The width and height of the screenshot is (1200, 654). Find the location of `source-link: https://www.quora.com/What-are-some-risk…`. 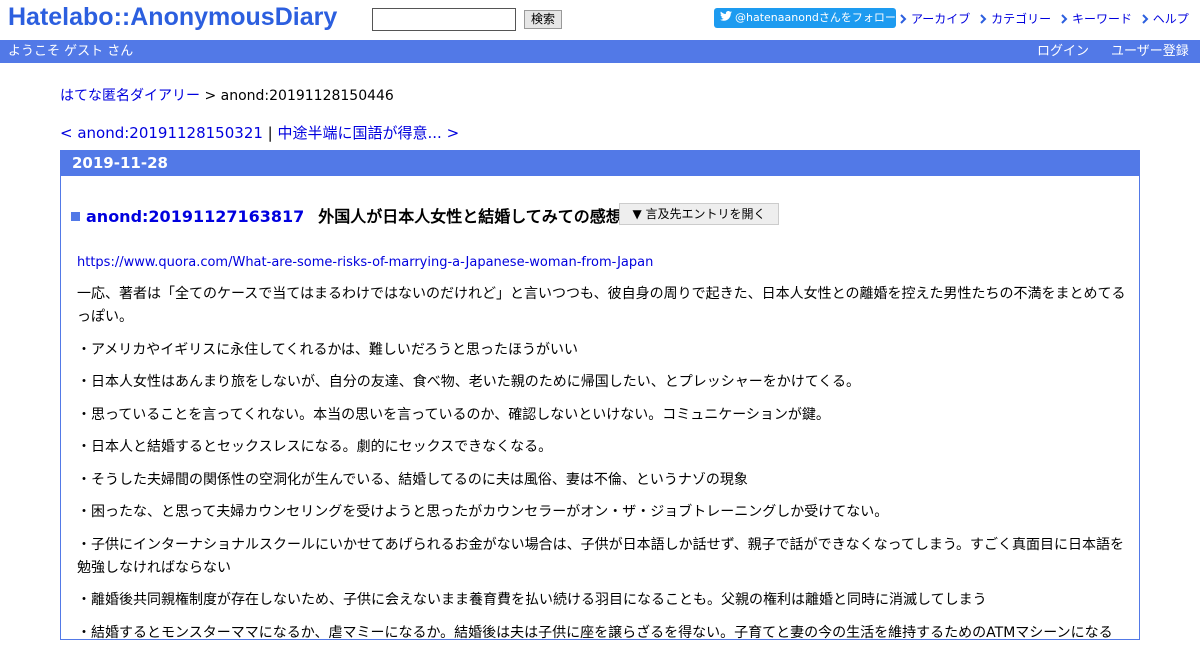

source-link: https://www.quora.com/What-are-some-risk… is located at coordinates (365, 262).